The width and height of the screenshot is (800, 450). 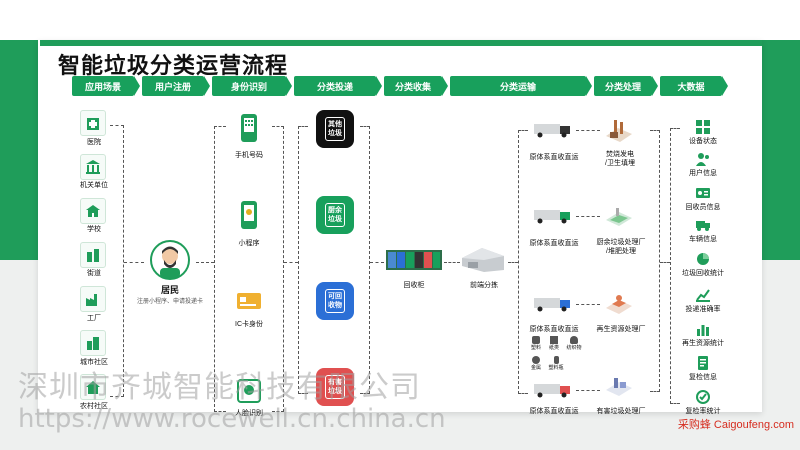 What do you see at coordinates (781, 150) in the screenshot?
I see `right-accent` at bounding box center [781, 150].